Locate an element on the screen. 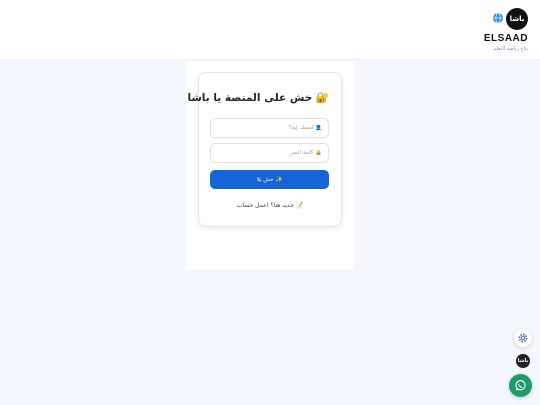 This screenshot has height=405, width=540. whatsapp-button is located at coordinates (520, 385).